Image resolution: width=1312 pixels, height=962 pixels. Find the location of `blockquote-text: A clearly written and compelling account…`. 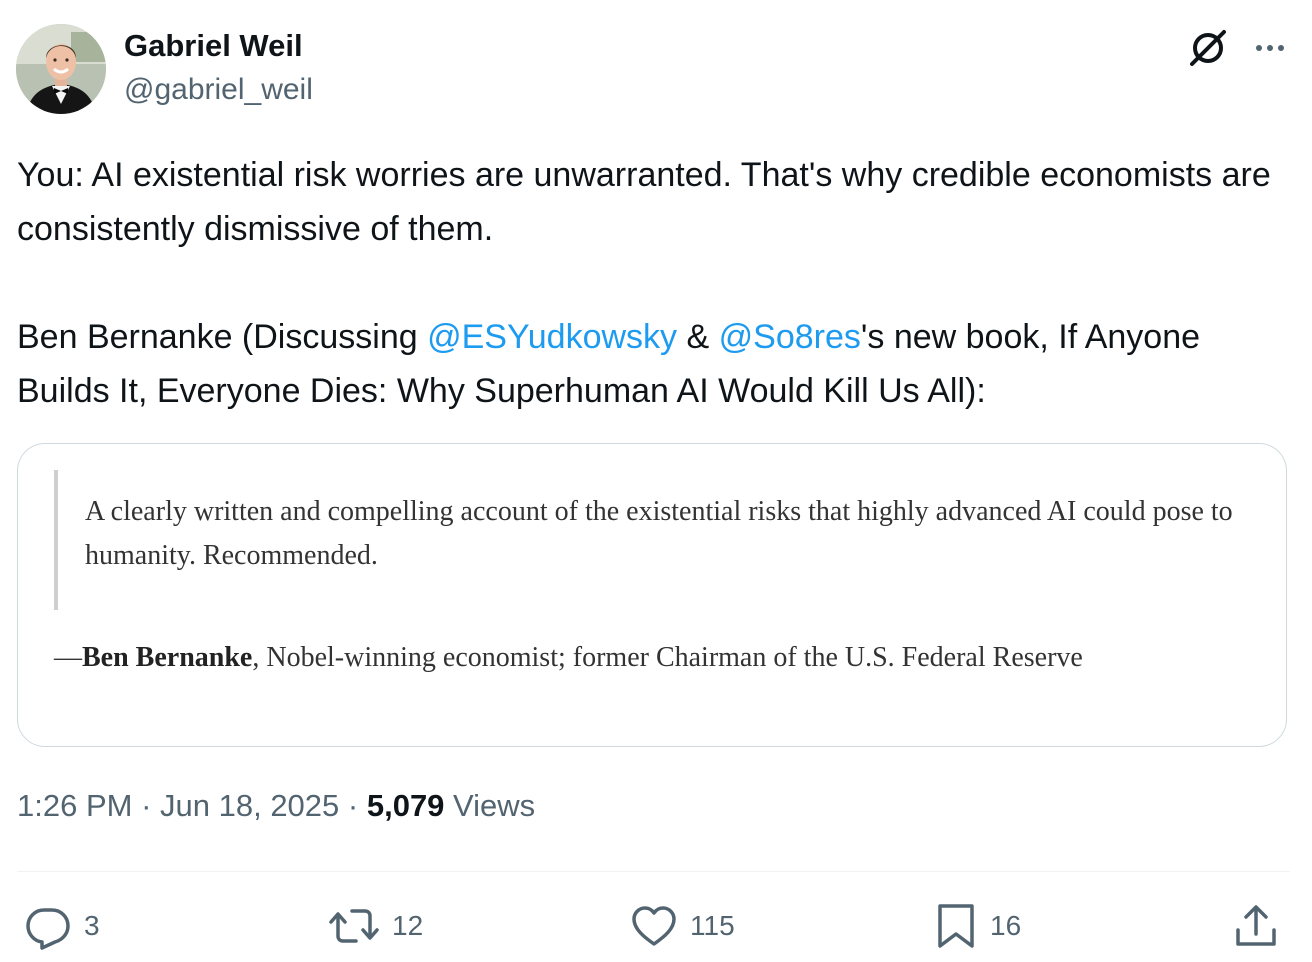

blockquote-text: A clearly written and compelling account… is located at coordinates (659, 533).